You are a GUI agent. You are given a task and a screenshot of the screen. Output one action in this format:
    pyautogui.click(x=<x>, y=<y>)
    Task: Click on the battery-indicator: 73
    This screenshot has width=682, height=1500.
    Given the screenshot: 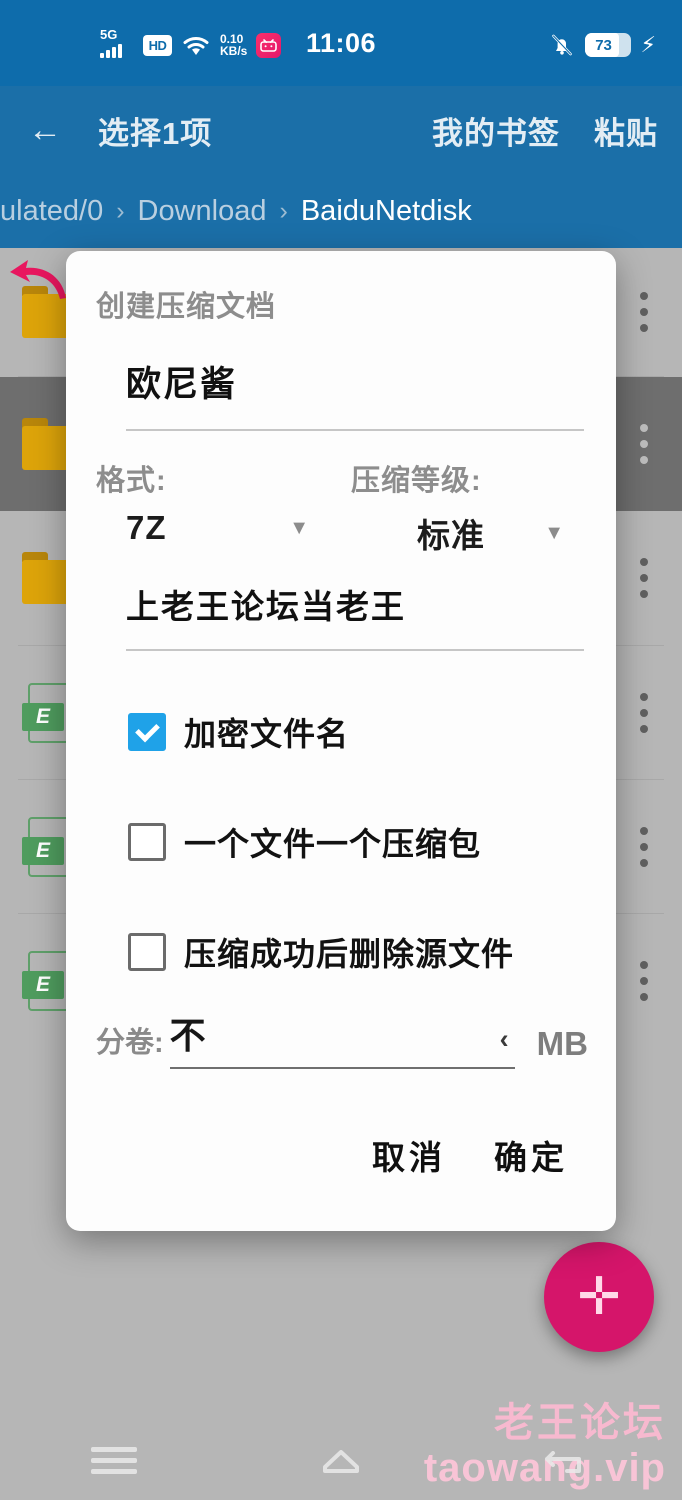 What is the action you would take?
    pyautogui.click(x=607, y=45)
    